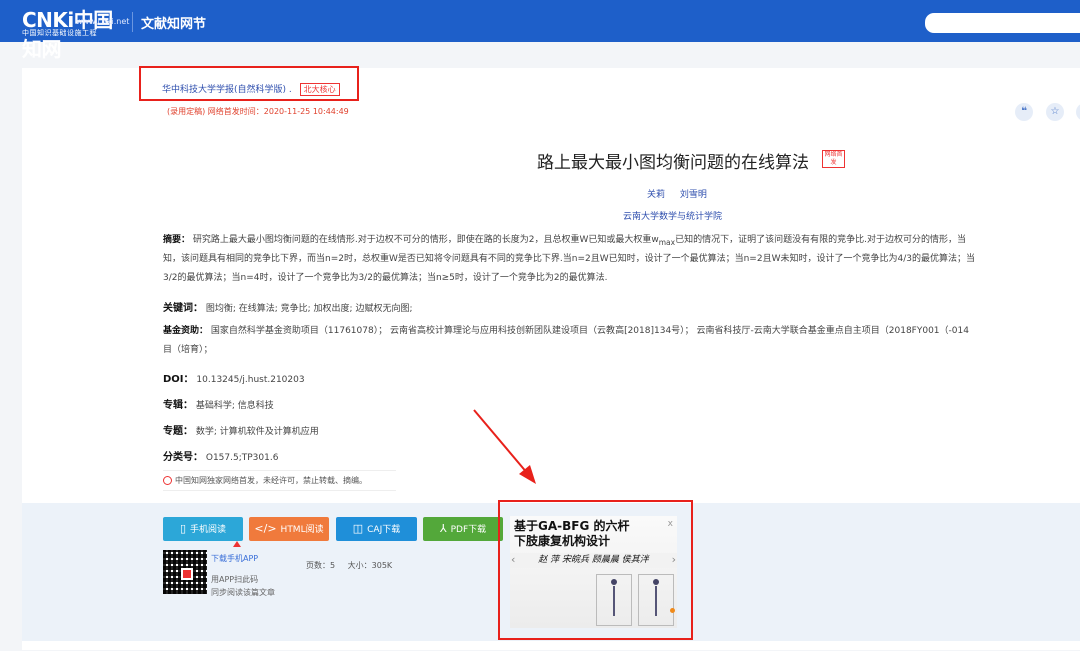  What do you see at coordinates (504, 446) in the screenshot?
I see `annotation-arrow` at bounding box center [504, 446].